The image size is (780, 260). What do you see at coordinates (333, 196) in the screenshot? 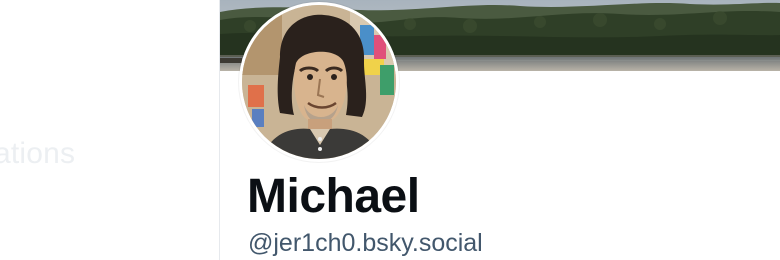
I see `profile-display-name: Michael` at bounding box center [333, 196].